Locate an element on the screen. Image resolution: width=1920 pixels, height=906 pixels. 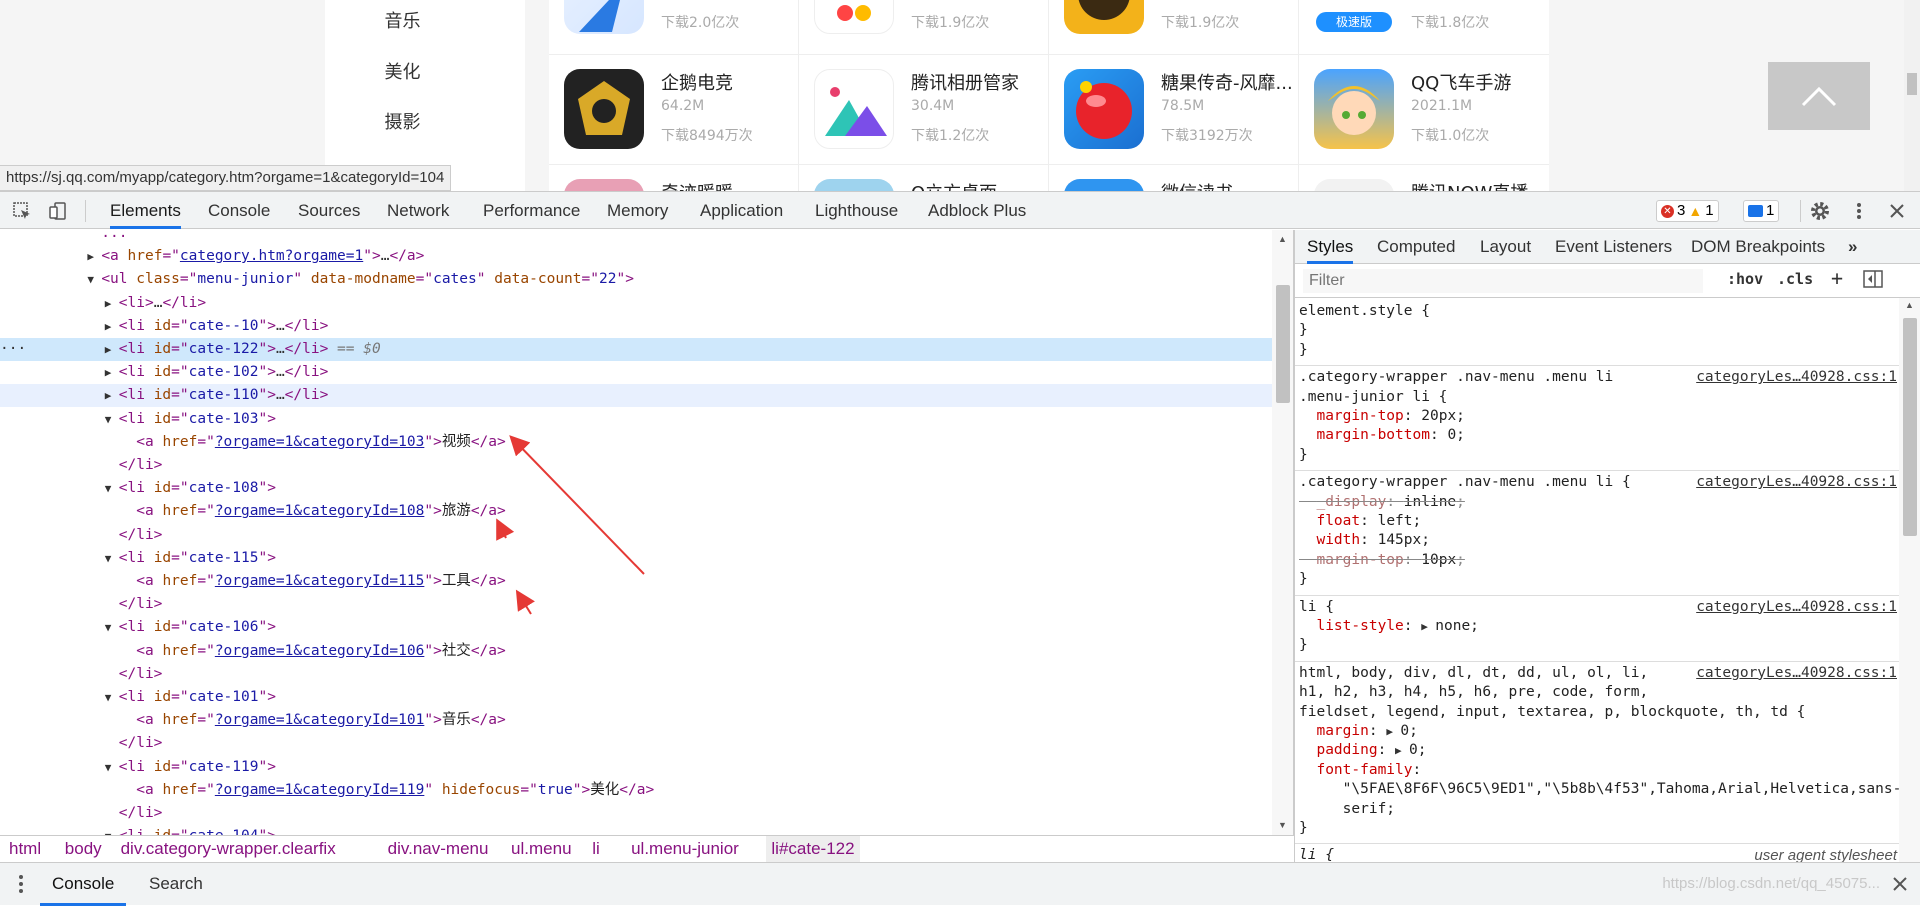
css-selector: h1, h2, h3, h4, h5, h6, pre, code, form, is located at coordinates (1473, 692).